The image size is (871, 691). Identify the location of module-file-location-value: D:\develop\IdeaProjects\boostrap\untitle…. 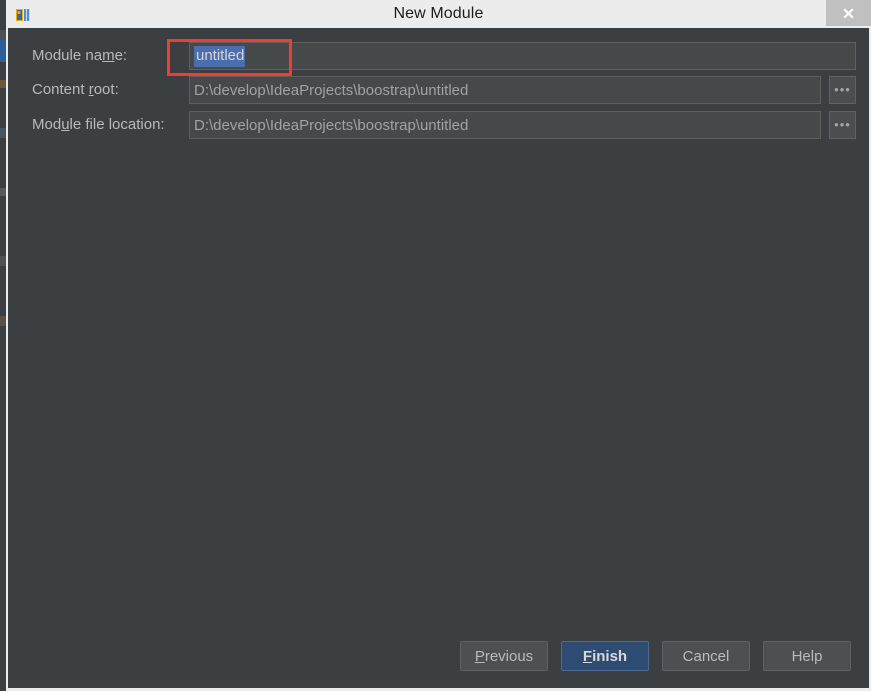
(331, 125).